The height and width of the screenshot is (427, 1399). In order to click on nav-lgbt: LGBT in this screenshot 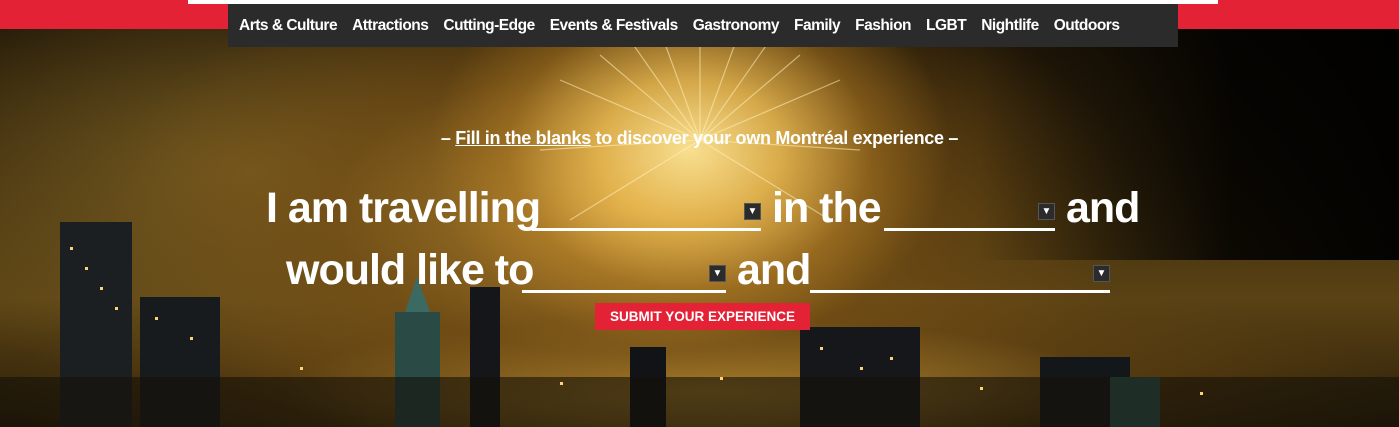, I will do `click(946, 26)`.